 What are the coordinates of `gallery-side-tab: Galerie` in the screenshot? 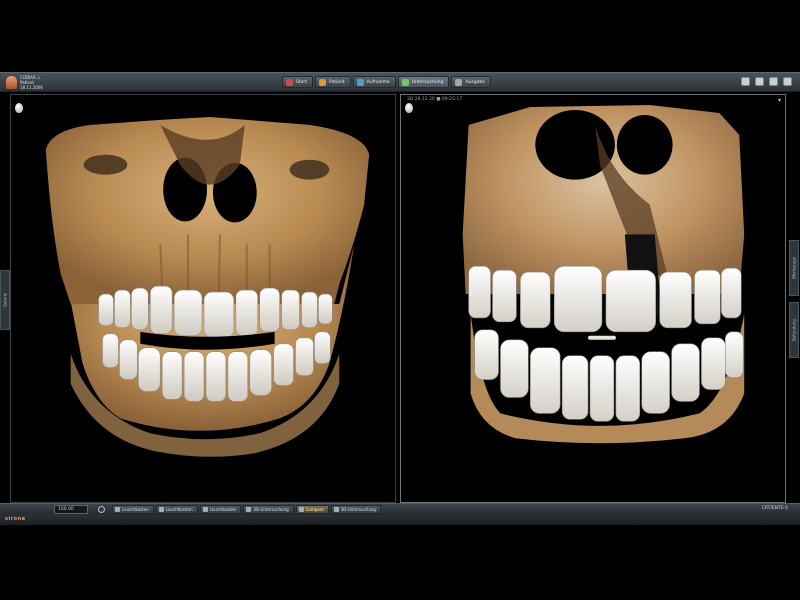 It's located at (5, 300).